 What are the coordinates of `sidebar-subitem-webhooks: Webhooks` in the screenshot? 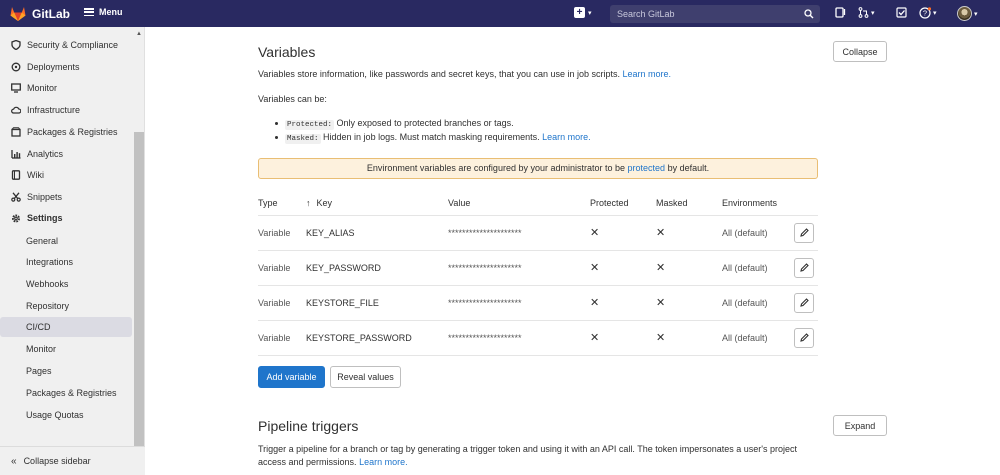 It's located at (66, 284).